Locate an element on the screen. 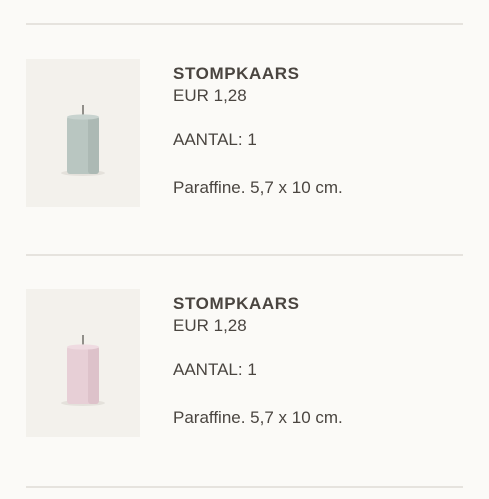  item-divider is located at coordinates (244, 255).